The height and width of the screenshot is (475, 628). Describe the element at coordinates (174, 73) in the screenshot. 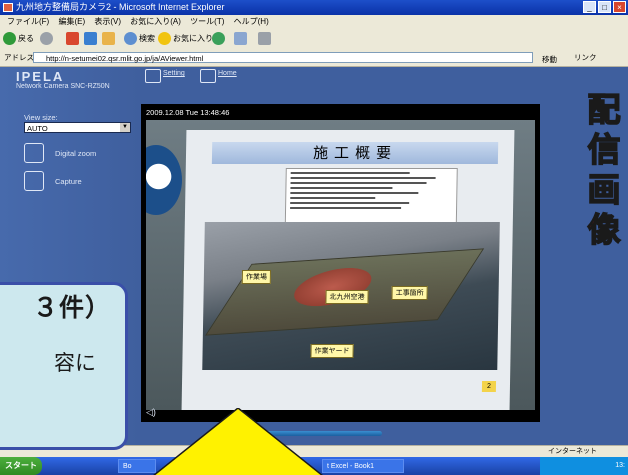

I see `setting-link: Setting` at that location.